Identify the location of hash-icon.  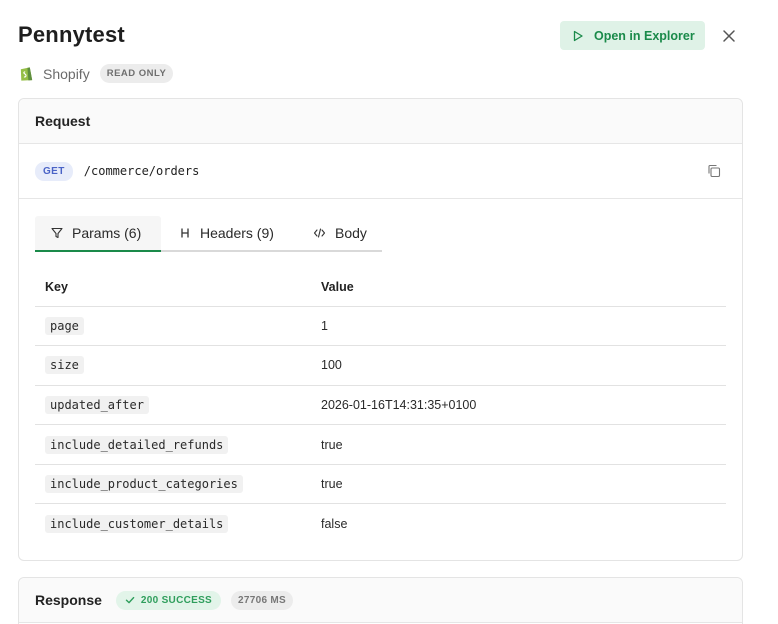
(185, 233).